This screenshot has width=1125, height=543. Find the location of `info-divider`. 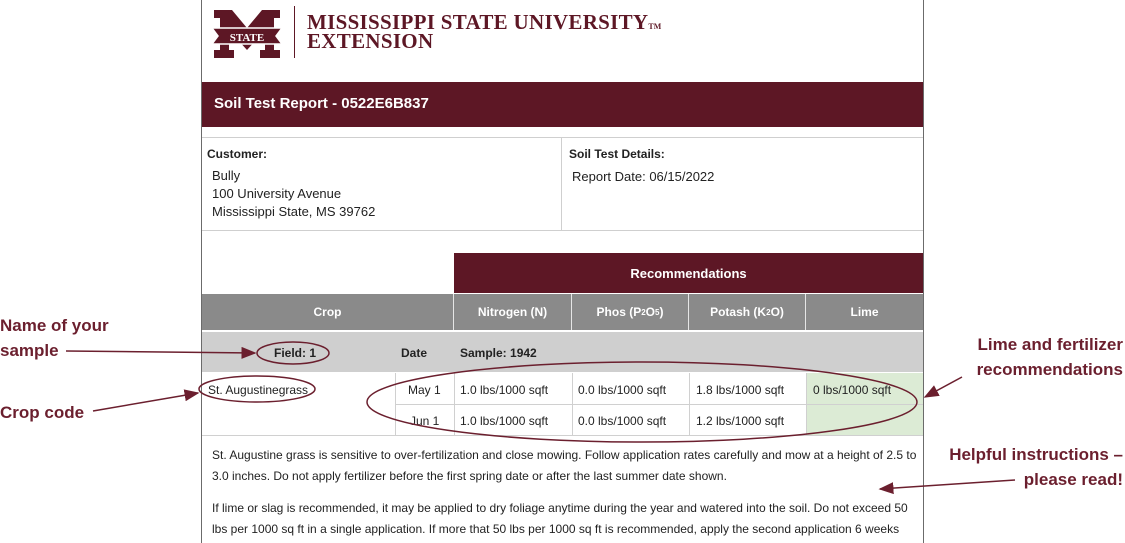

info-divider is located at coordinates (561, 184).